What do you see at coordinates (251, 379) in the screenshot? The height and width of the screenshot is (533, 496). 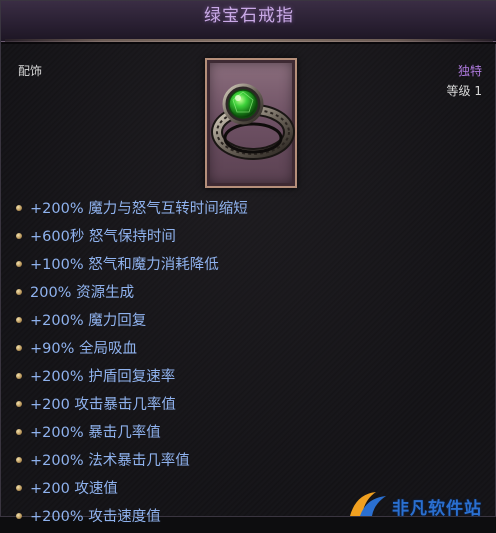 I see `stat-line: +200% 护盾回复速率` at bounding box center [251, 379].